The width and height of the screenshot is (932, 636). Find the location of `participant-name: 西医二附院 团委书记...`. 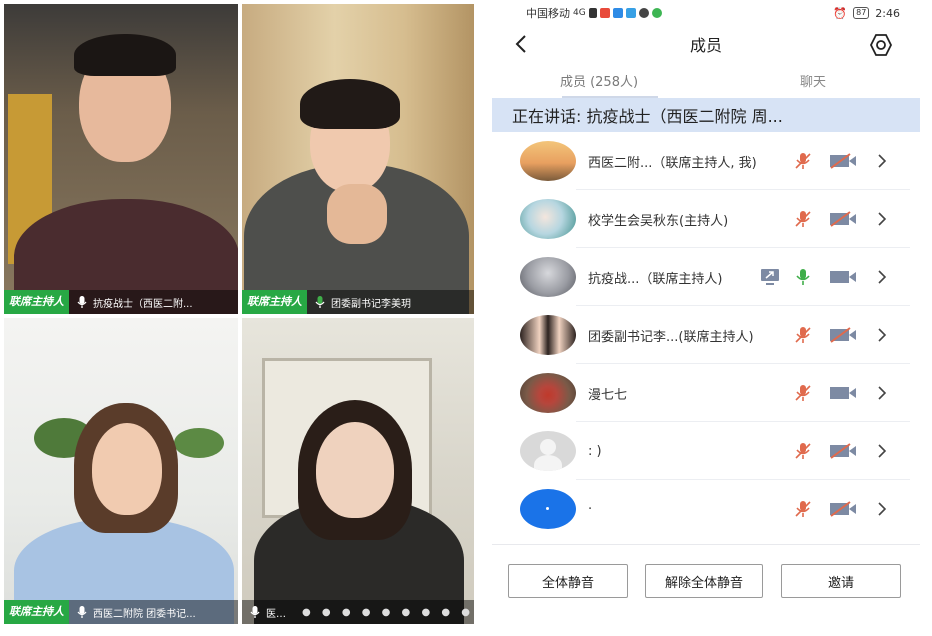

participant-name: 西医二附院 团委书记... is located at coordinates (144, 614).